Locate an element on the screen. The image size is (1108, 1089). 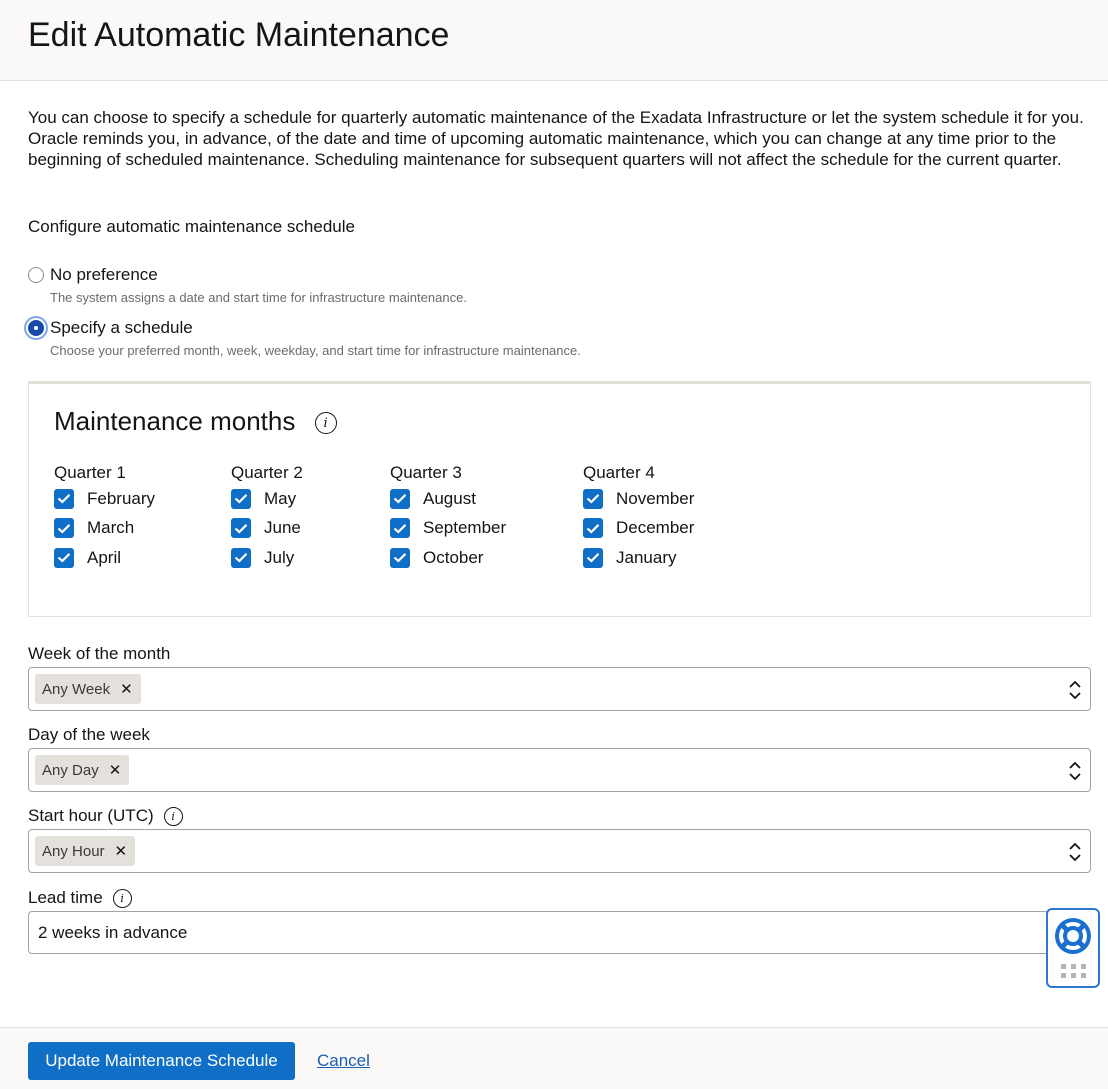
card-title-text: Maintenance months is located at coordinates (175, 421).